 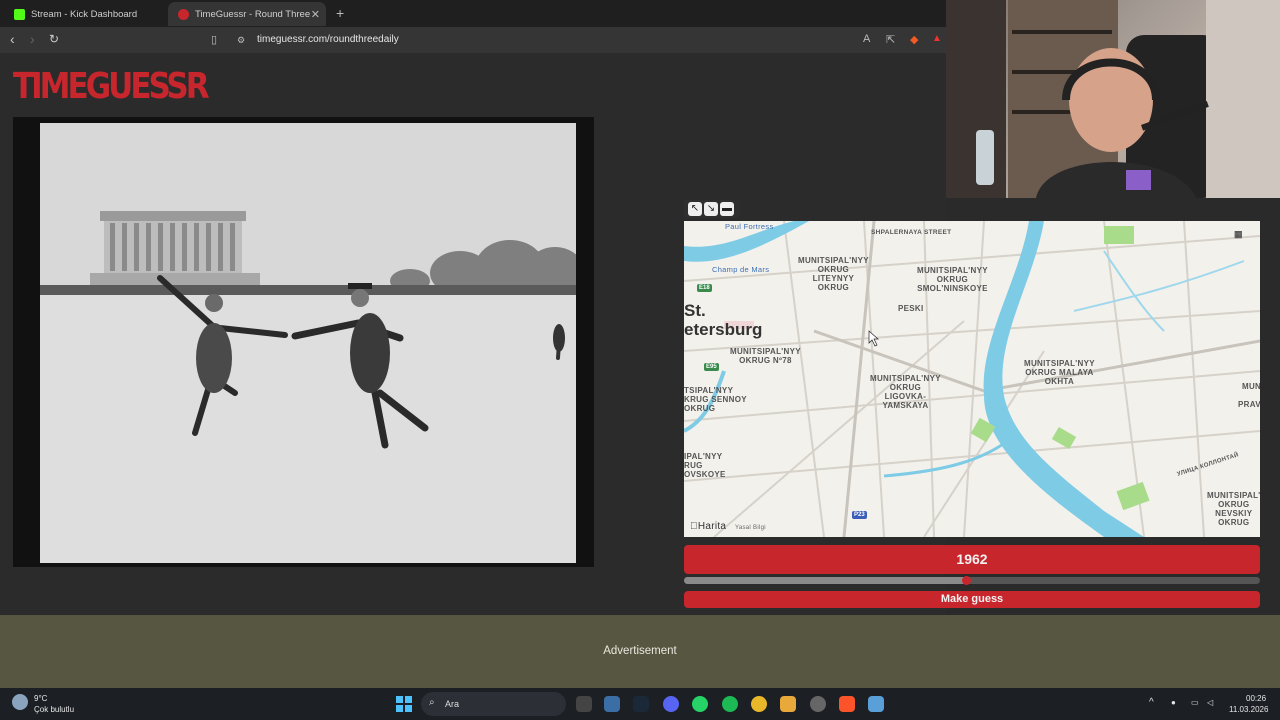 I want to click on weather-temp: 9°C, so click(x=40, y=699).